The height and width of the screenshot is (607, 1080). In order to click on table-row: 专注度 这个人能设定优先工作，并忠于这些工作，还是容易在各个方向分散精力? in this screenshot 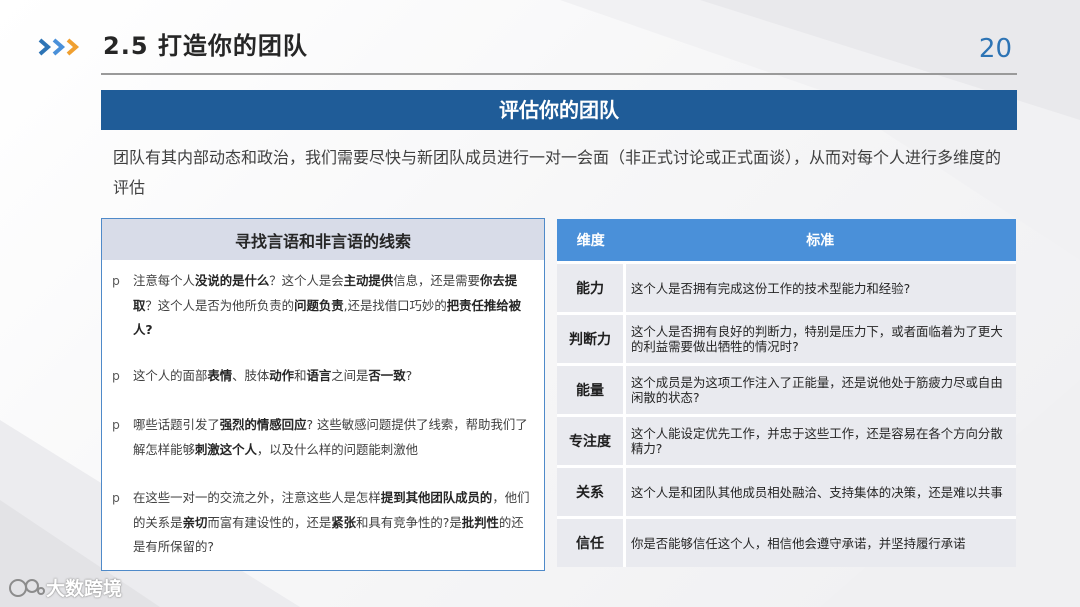, I will do `click(786, 440)`.